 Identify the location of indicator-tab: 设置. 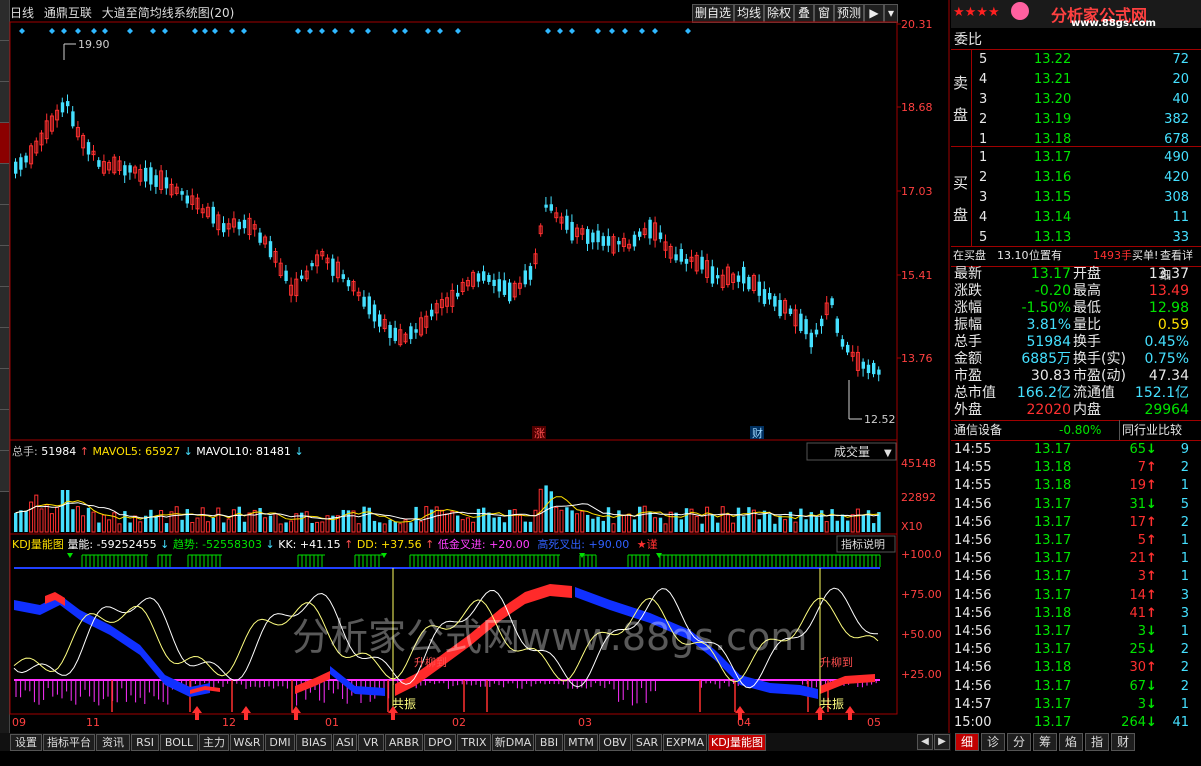
(26, 742).